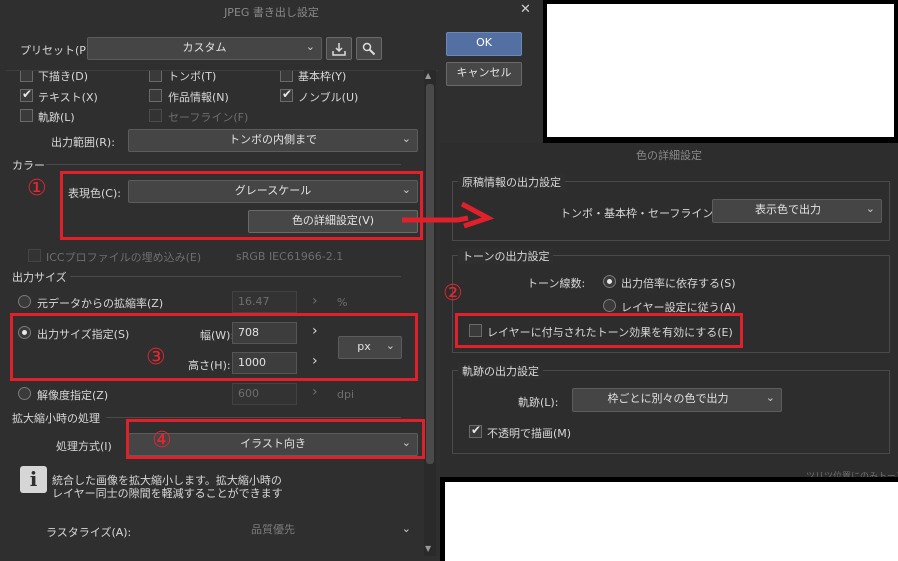 The image size is (898, 561). Describe the element at coordinates (57, 50) in the screenshot. I see `preset-label: プリセット(P):` at that location.